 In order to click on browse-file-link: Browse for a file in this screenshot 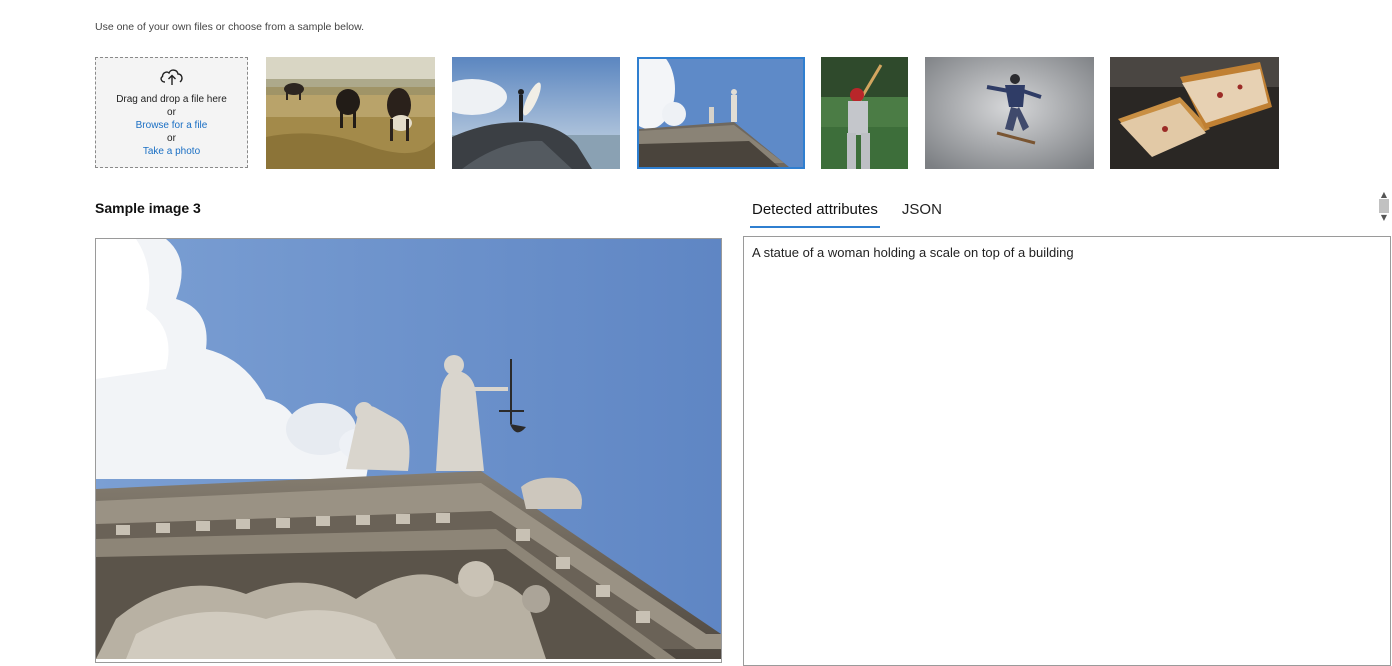, I will do `click(171, 125)`.